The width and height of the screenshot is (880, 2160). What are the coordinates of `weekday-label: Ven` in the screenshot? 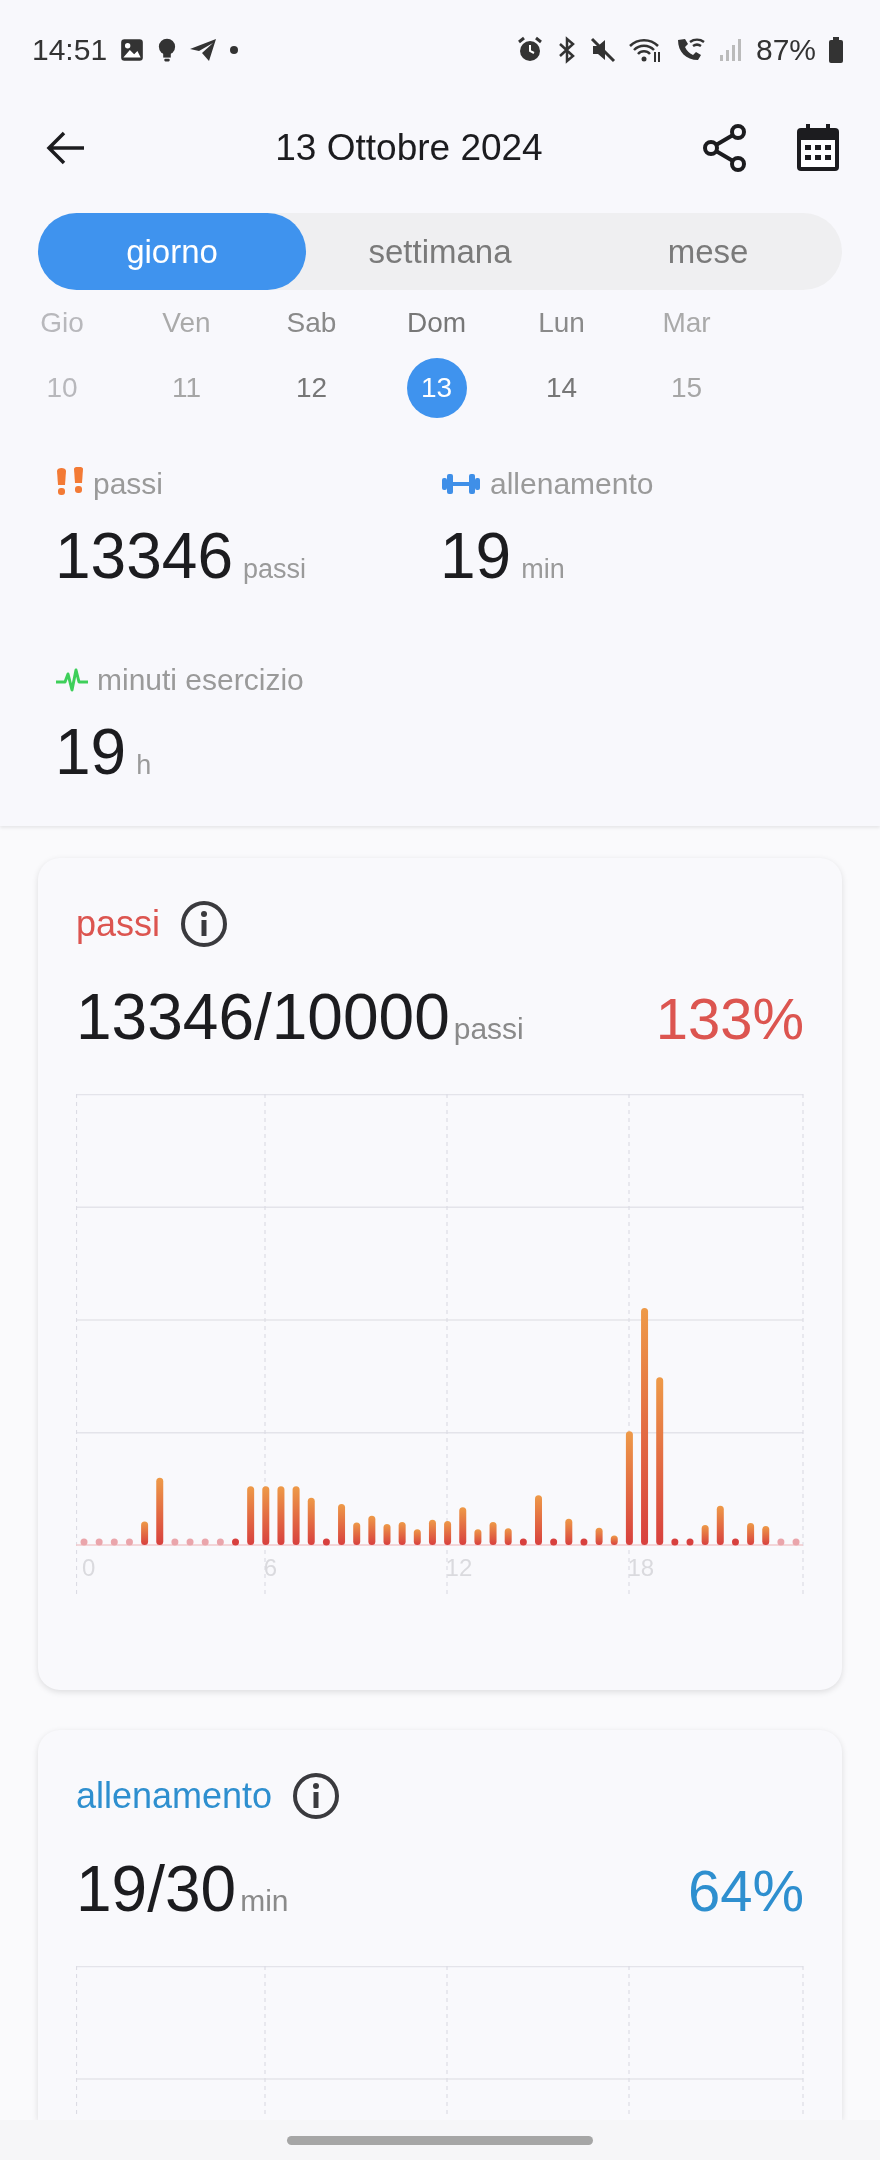 It's located at (186, 323).